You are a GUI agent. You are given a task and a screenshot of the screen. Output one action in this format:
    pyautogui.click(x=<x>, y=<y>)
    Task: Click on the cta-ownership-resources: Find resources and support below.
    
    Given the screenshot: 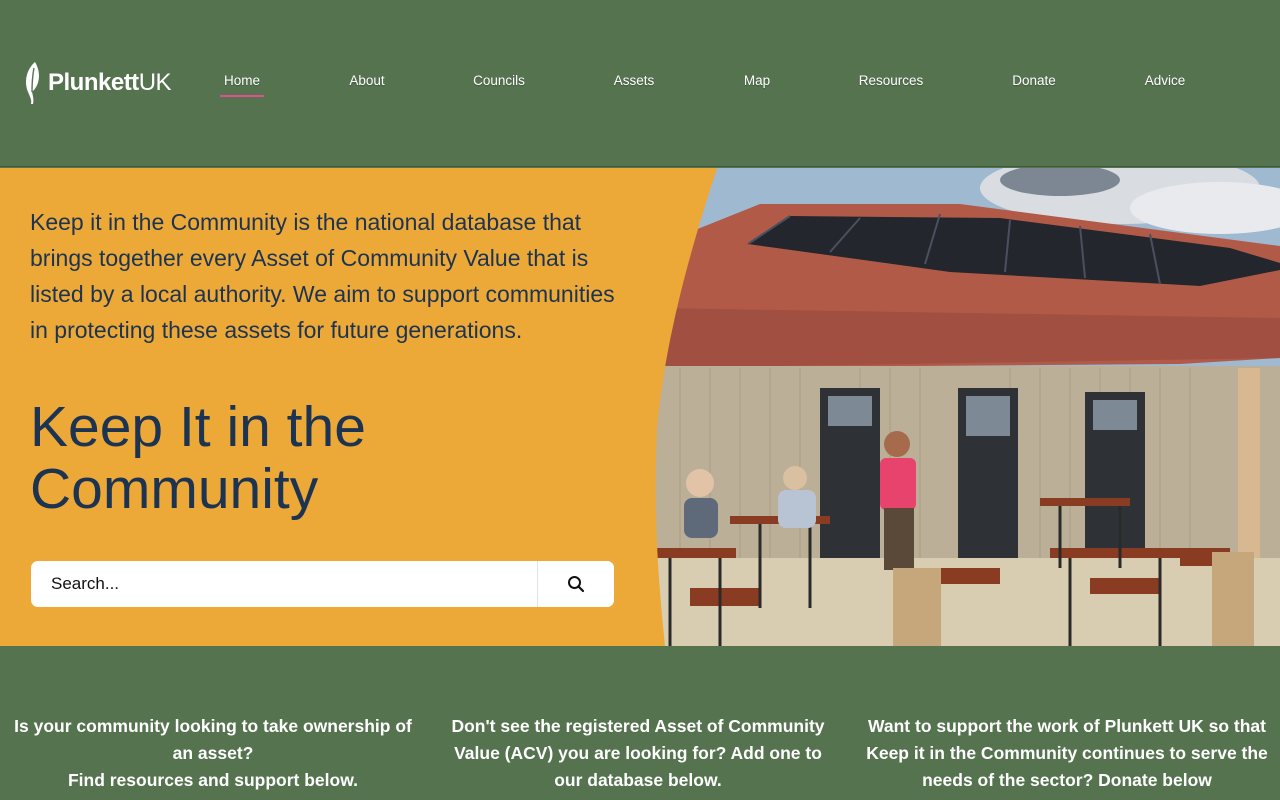 What is the action you would take?
    pyautogui.click(x=213, y=780)
    